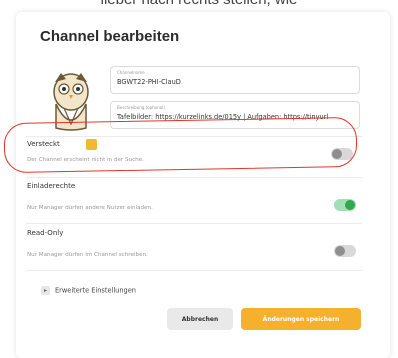  What do you see at coordinates (235, 80) in the screenshot?
I see `channel-name-field: Channelname BGWT22-PHI-ClauD` at bounding box center [235, 80].